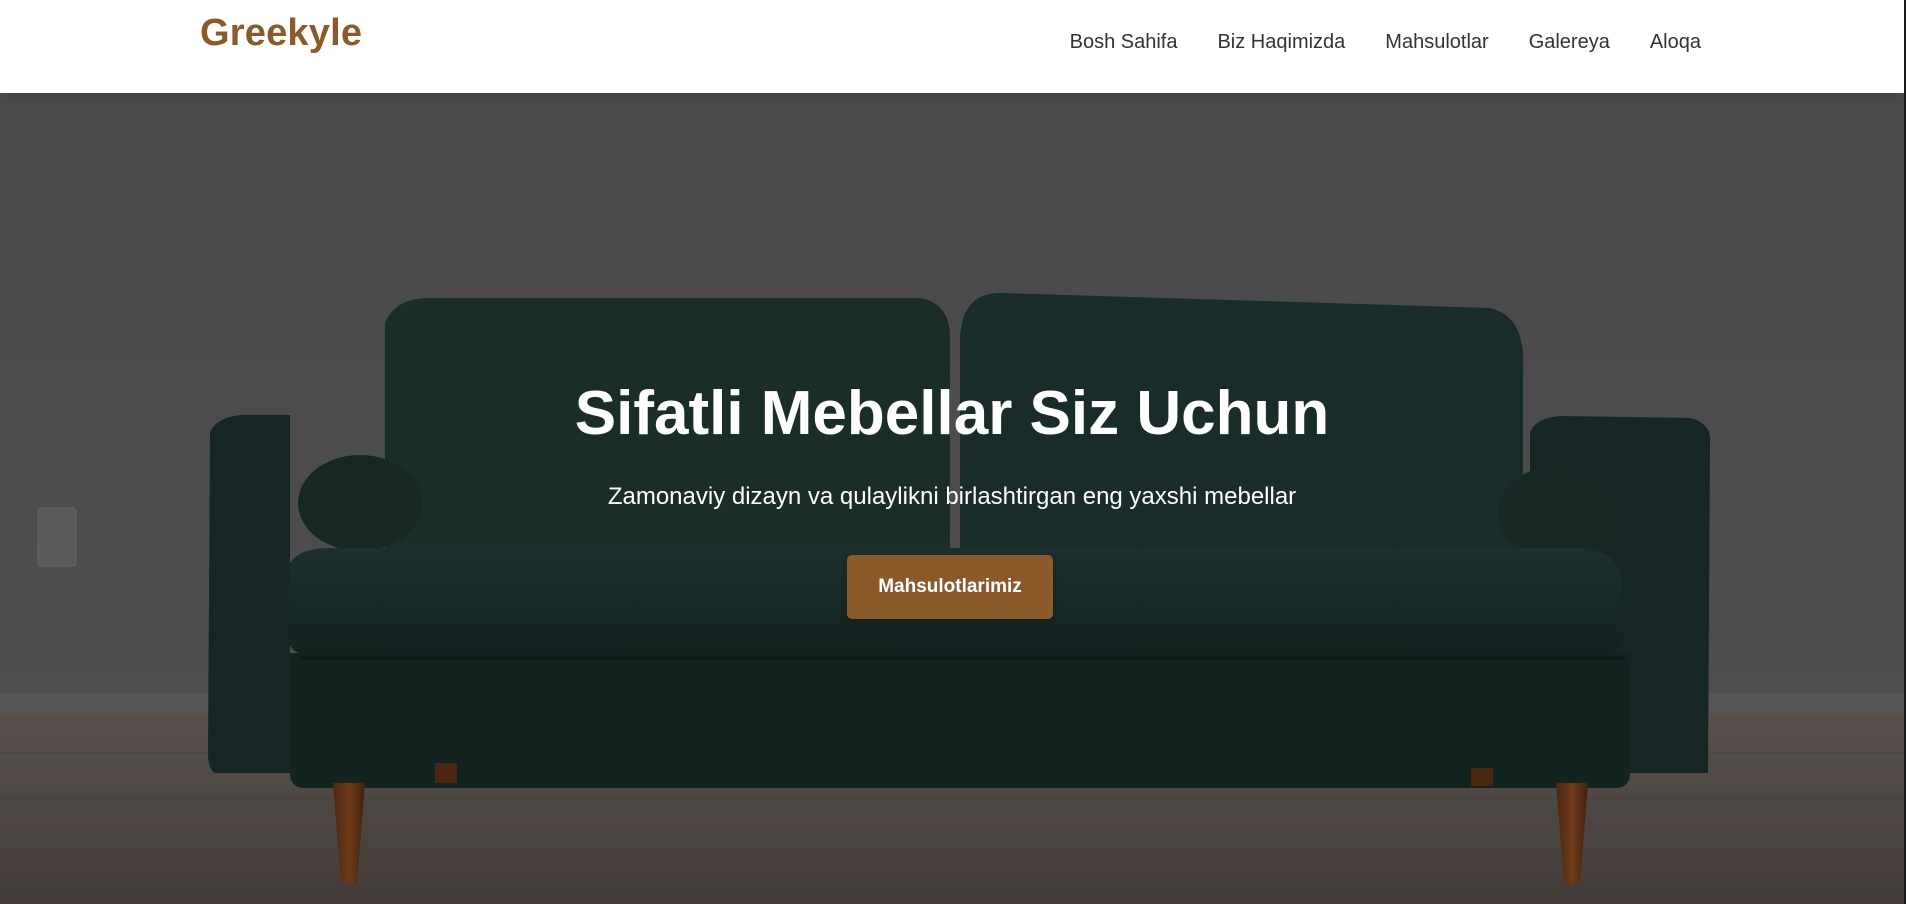 The image size is (1906, 904). Describe the element at coordinates (1124, 42) in the screenshot. I see `nav-link-bosh-sahifa: Bosh Sahifa` at that location.